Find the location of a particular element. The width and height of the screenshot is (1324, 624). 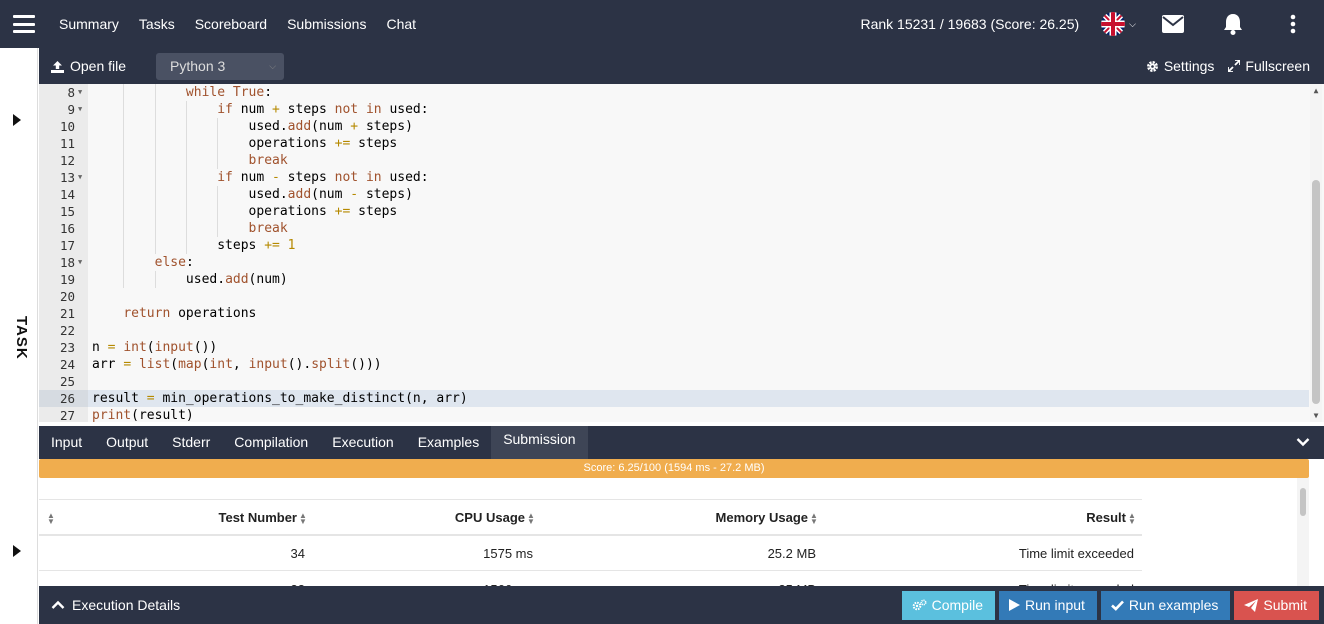

code-line: 15 operations += steps is located at coordinates (674, 211).